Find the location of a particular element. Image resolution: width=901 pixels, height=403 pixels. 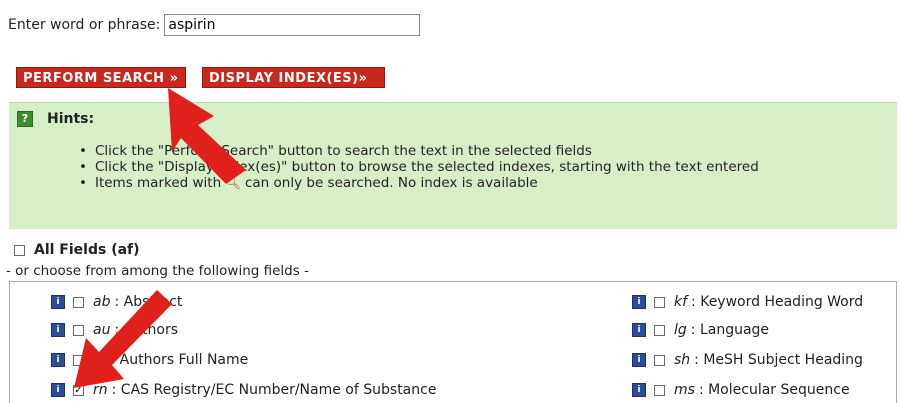

field-label: : Authors is located at coordinates (146, 330).